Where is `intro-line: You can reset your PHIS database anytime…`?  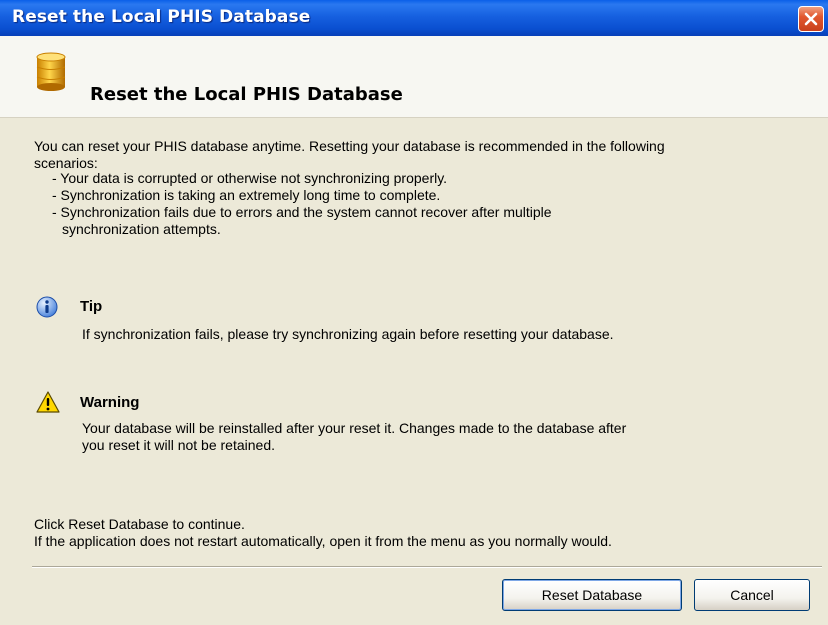
intro-line: You can reset your PHIS database anytime… is located at coordinates (349, 146).